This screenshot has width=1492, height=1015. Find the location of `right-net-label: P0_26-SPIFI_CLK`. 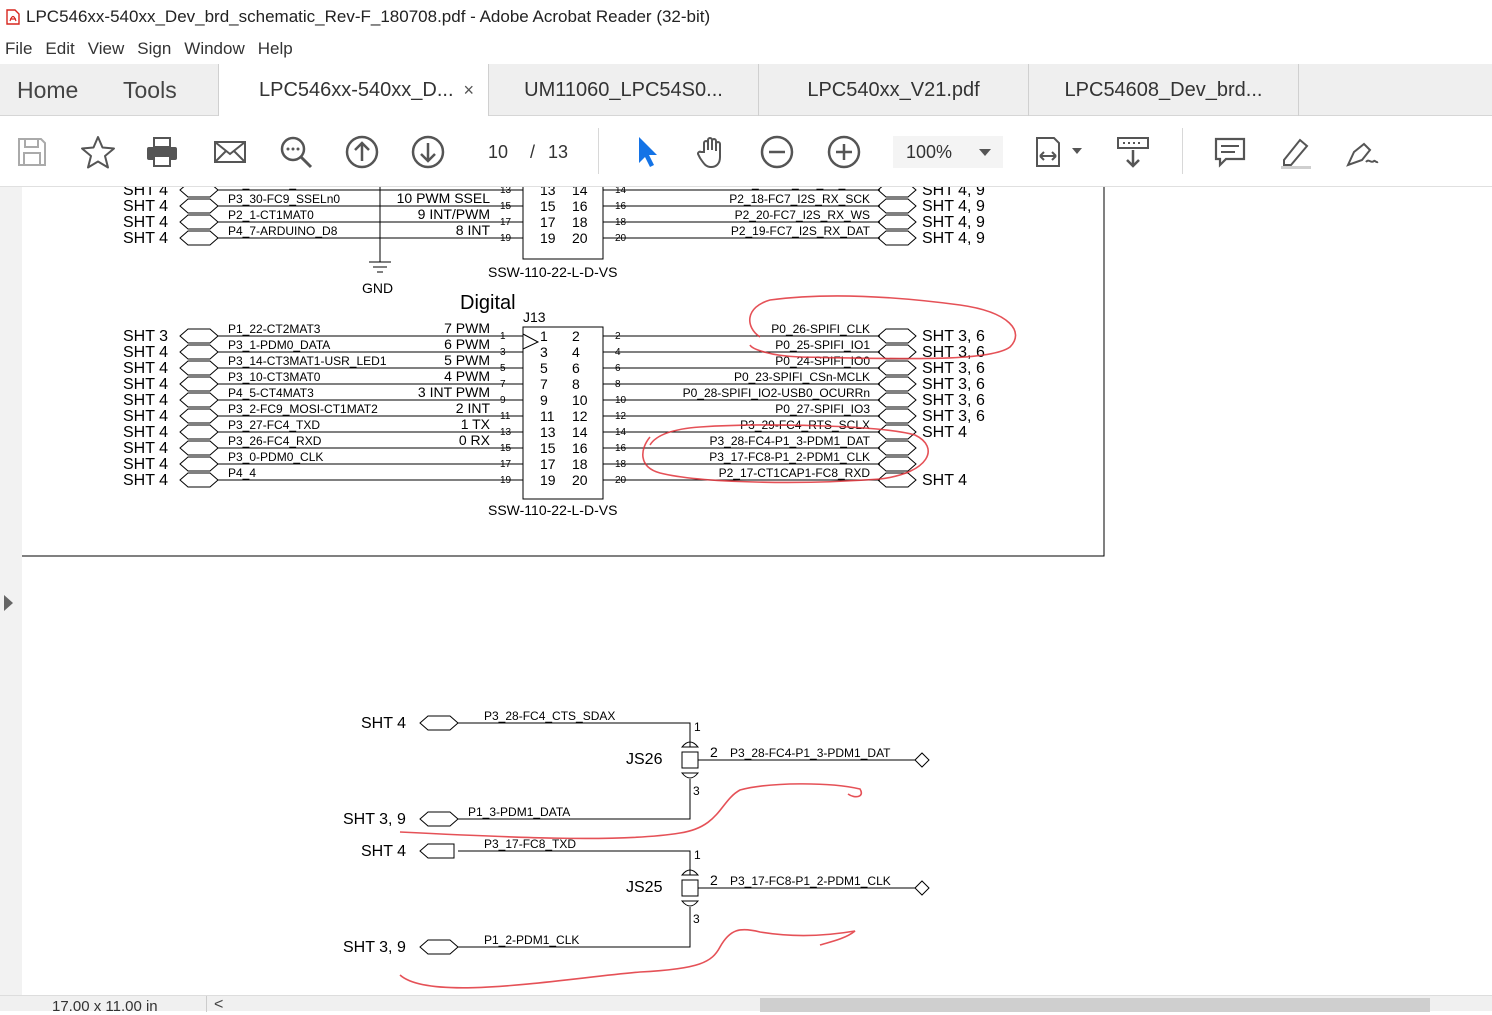

right-net-label: P0_26-SPIFI_CLK is located at coordinates (820, 329).